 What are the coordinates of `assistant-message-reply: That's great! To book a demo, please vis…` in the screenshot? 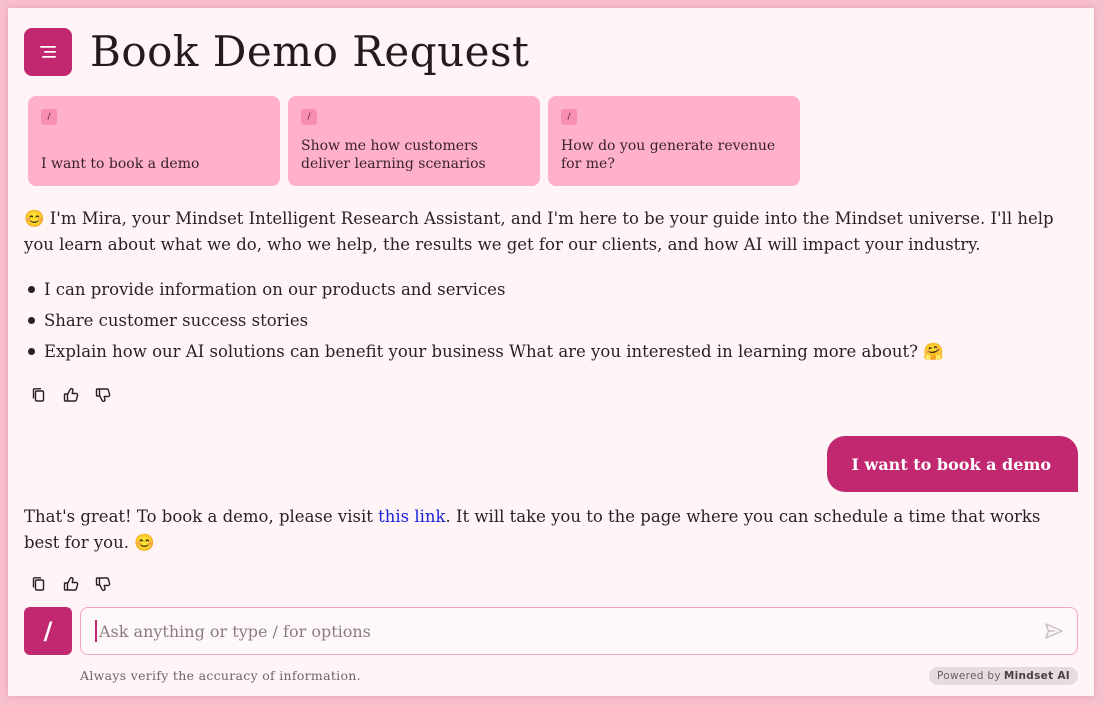 It's located at (551, 530).